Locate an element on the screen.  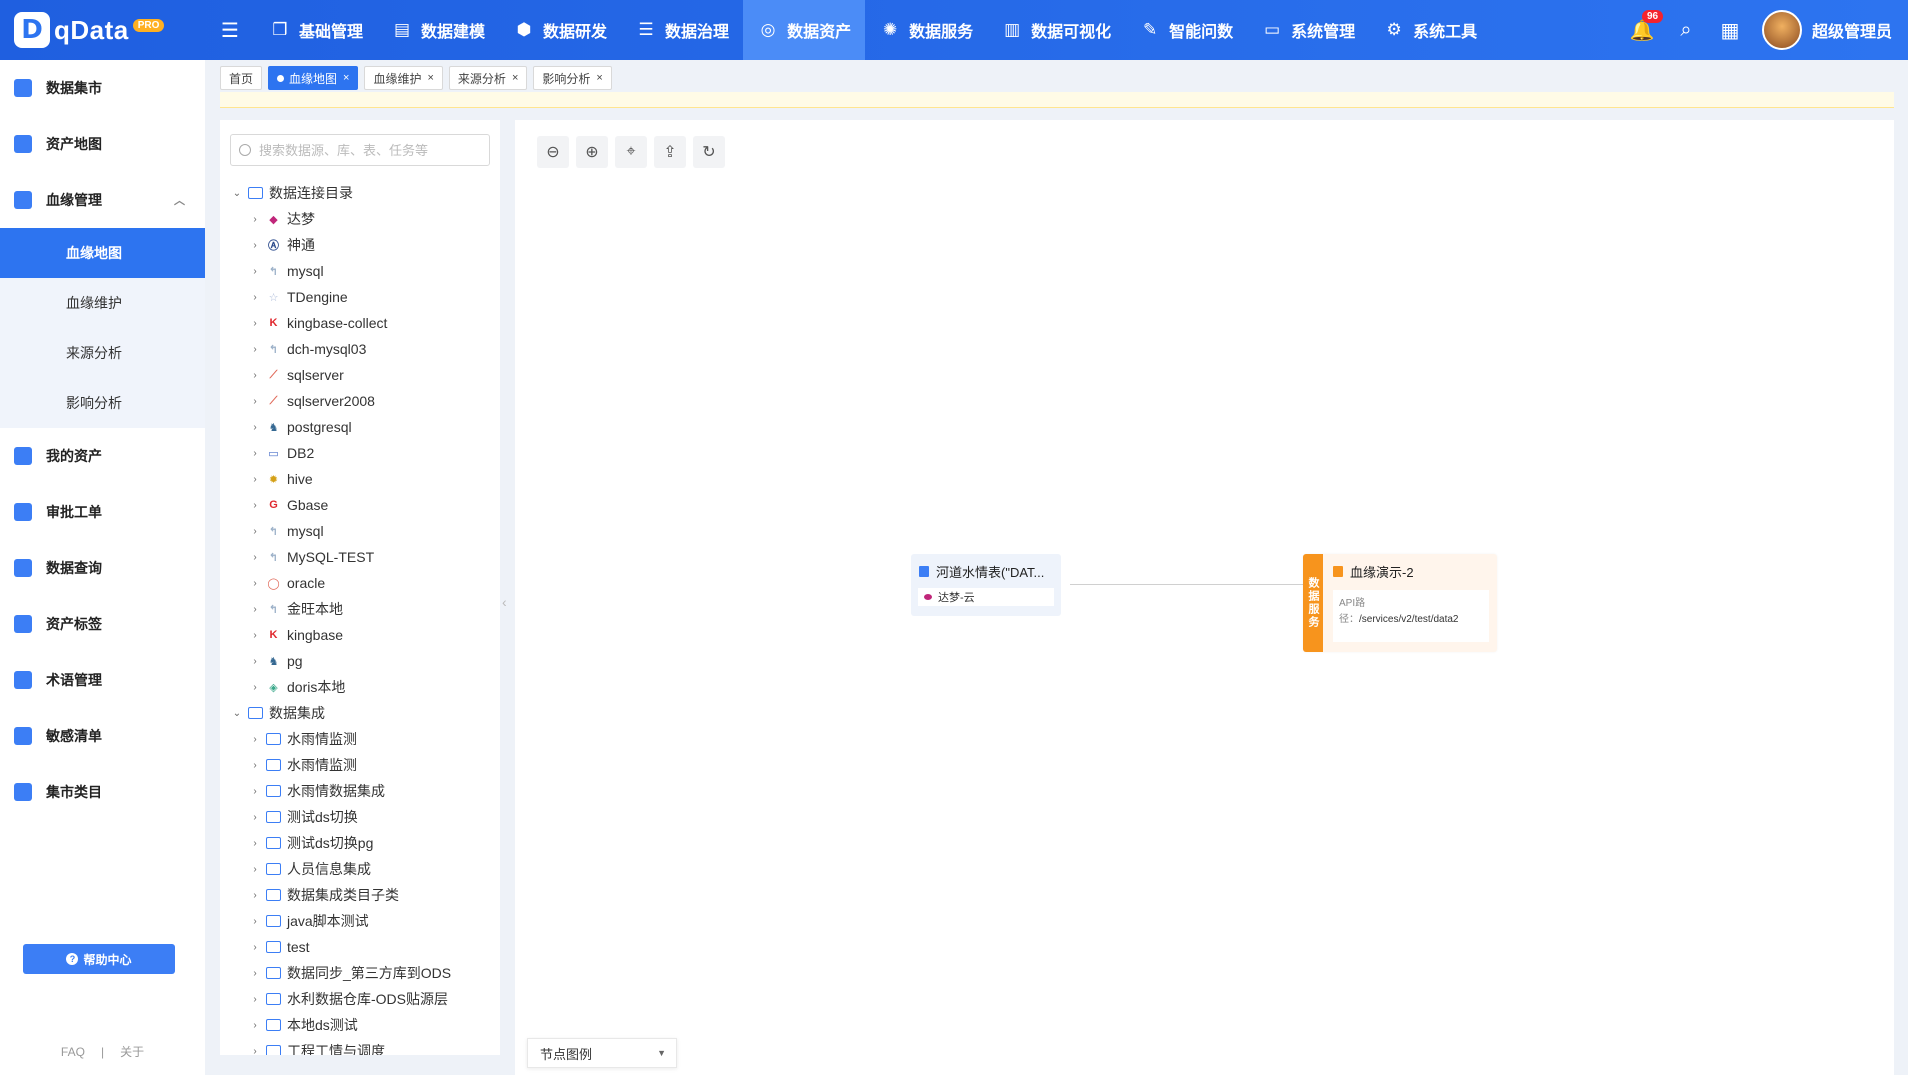
tree-node: › ◈ doris本地 is located at coordinates (362, 687).